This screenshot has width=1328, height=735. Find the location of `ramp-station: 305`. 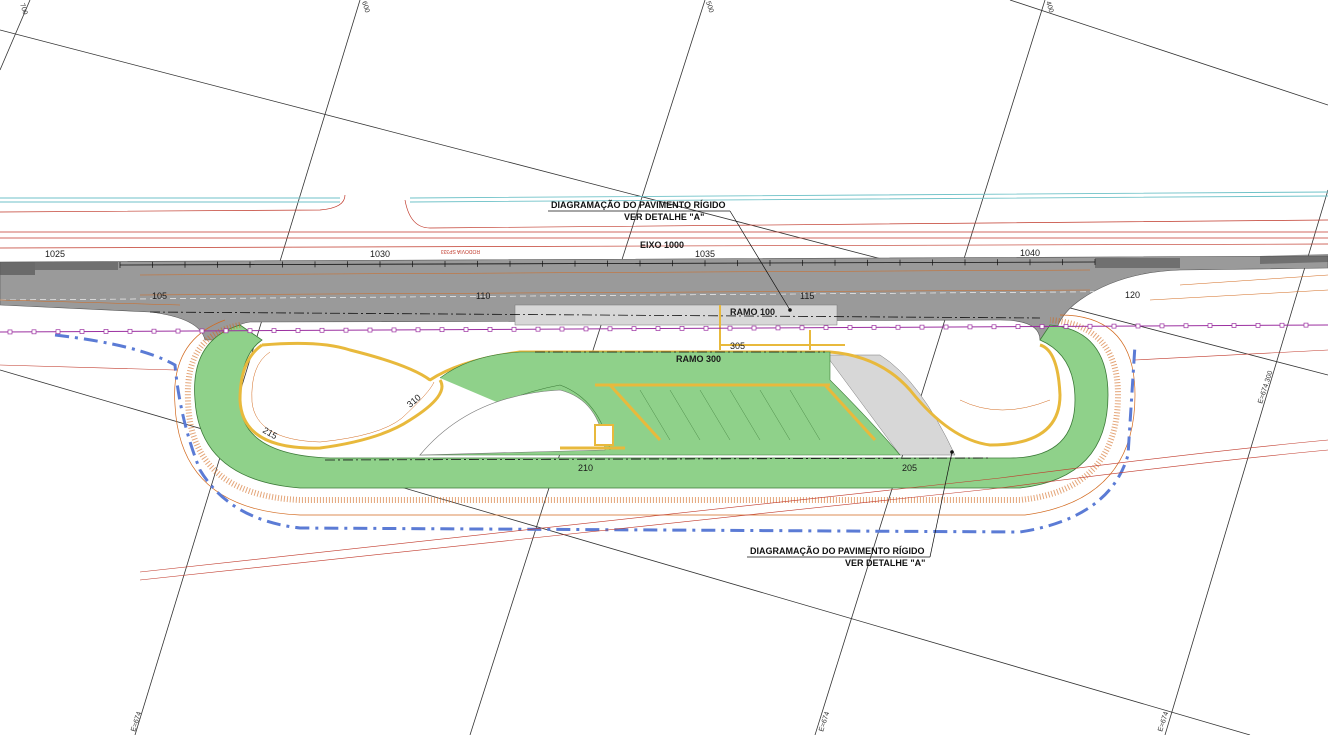

ramp-station: 305 is located at coordinates (737, 346).